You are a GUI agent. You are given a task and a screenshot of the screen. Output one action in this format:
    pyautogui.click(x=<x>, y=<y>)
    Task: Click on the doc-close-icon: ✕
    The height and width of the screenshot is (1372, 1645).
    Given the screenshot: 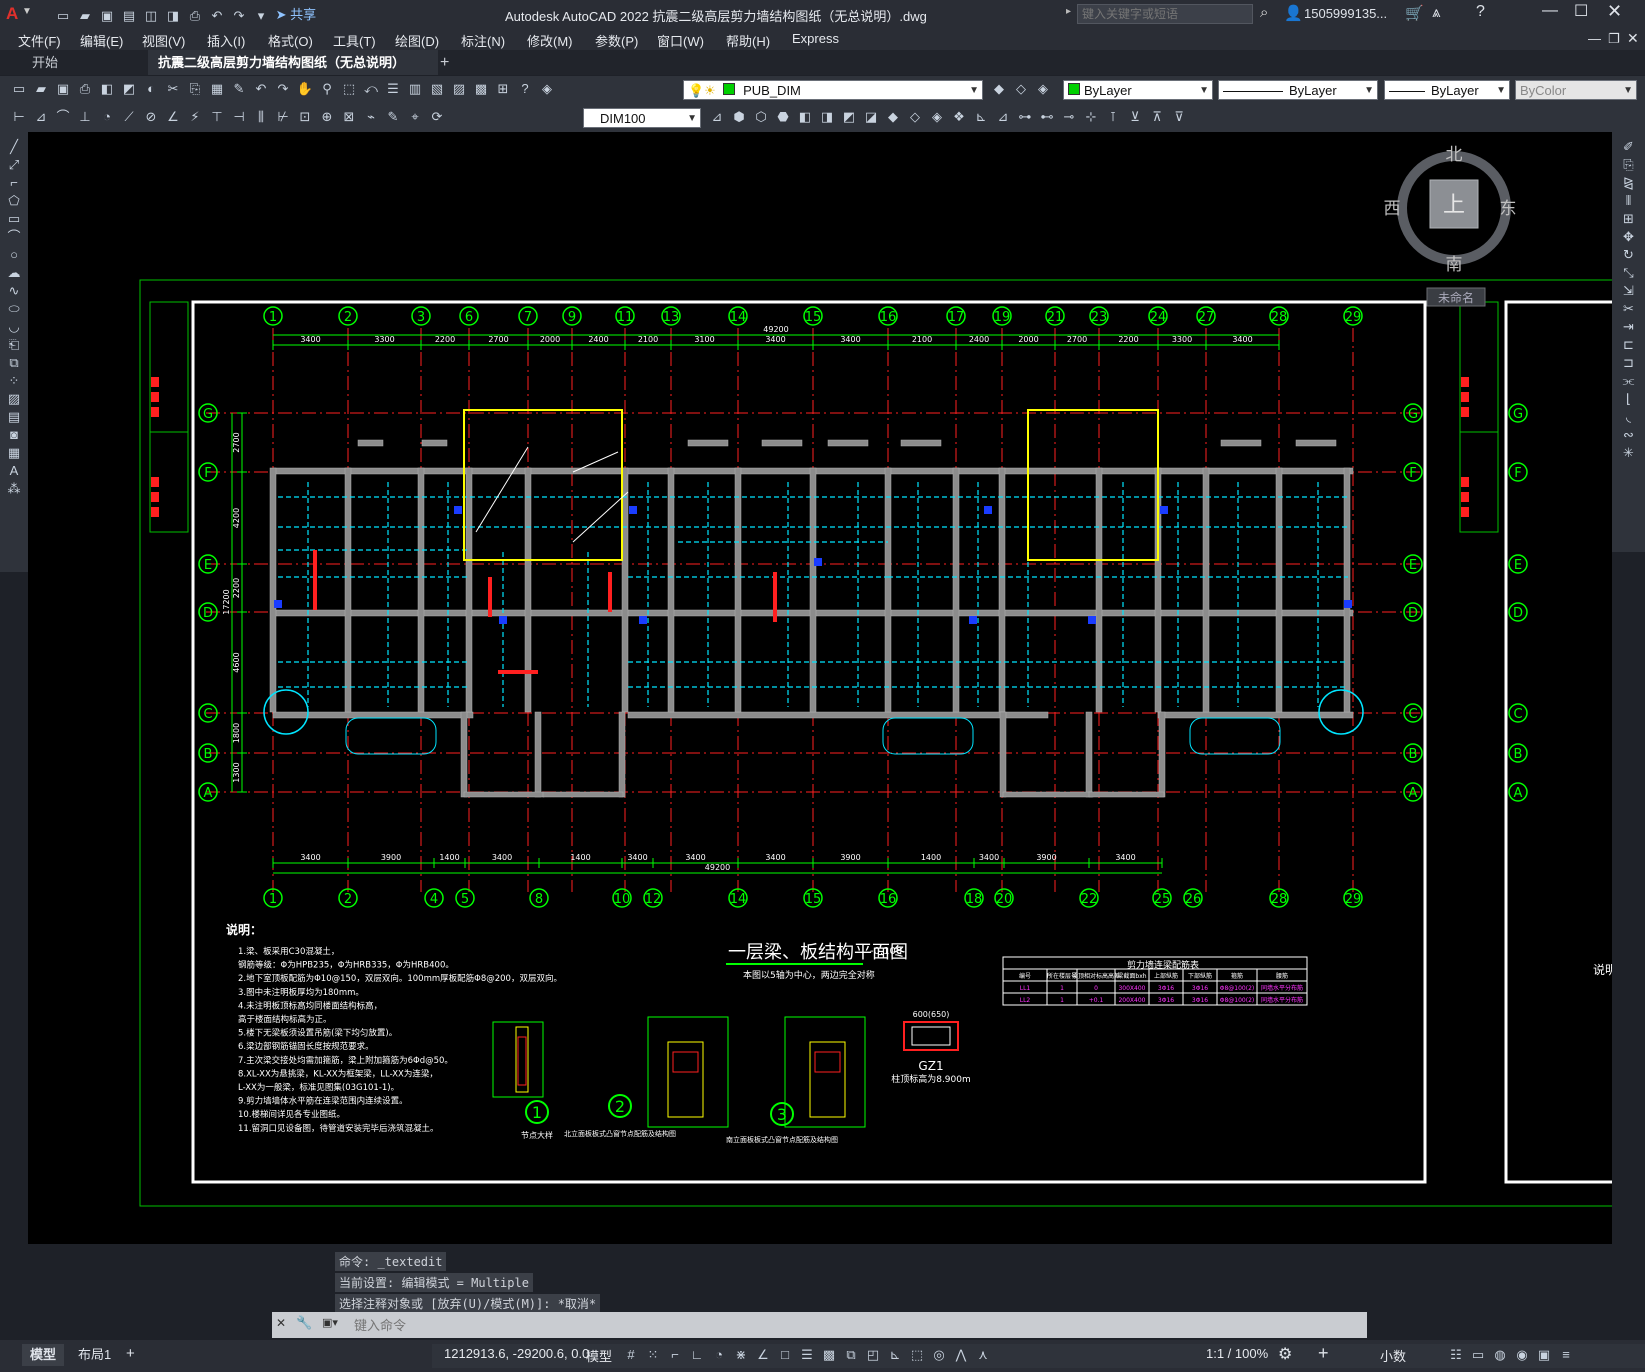 What is the action you would take?
    pyautogui.click(x=1633, y=38)
    